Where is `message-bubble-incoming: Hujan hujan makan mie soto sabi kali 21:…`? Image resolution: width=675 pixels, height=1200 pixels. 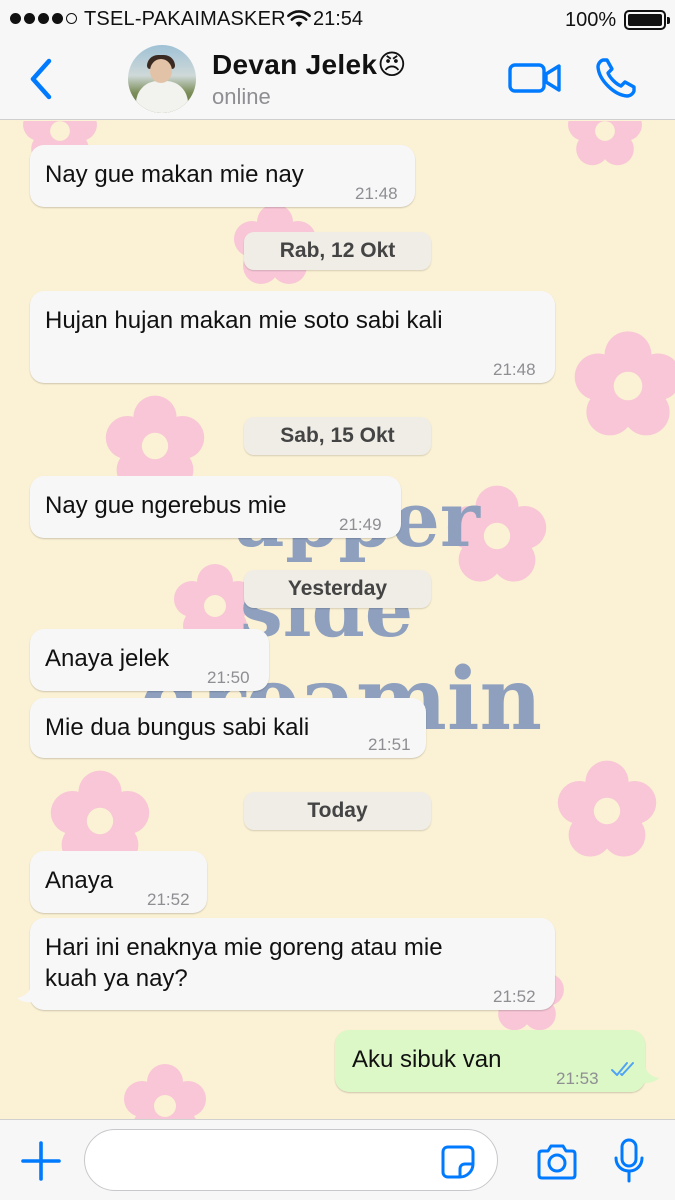
message-bubble-incoming: Hujan hujan makan mie soto sabi kali 21:… is located at coordinates (292, 337).